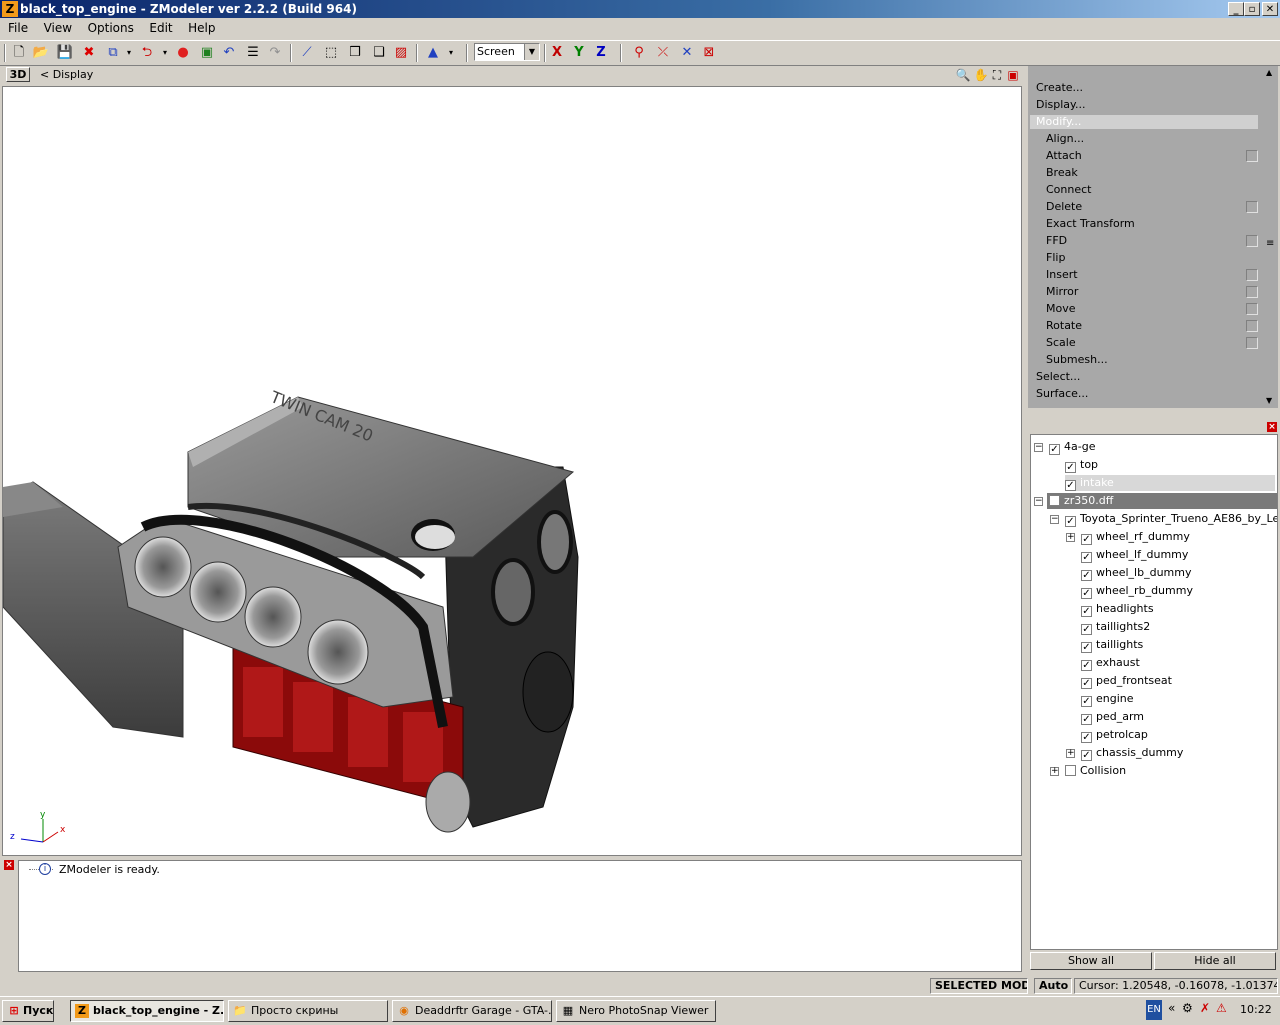 This screenshot has height=1025, width=1280. What do you see at coordinates (687, 53) in the screenshot?
I see `axis-tripod-icon: ✕` at bounding box center [687, 53].